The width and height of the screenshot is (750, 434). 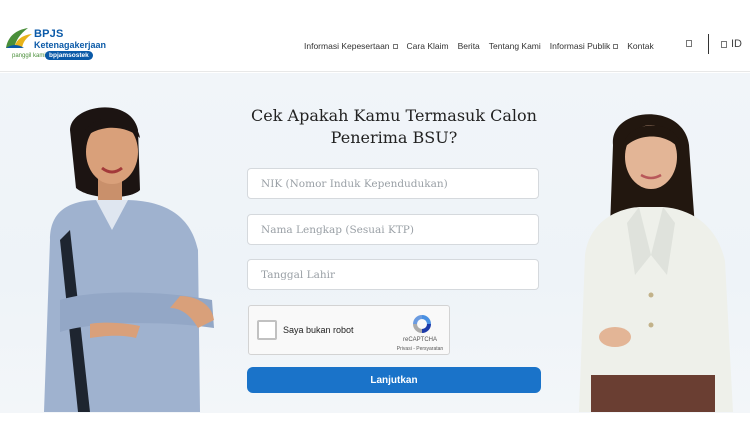 I want to click on search-icon, so click(x=689, y=43).